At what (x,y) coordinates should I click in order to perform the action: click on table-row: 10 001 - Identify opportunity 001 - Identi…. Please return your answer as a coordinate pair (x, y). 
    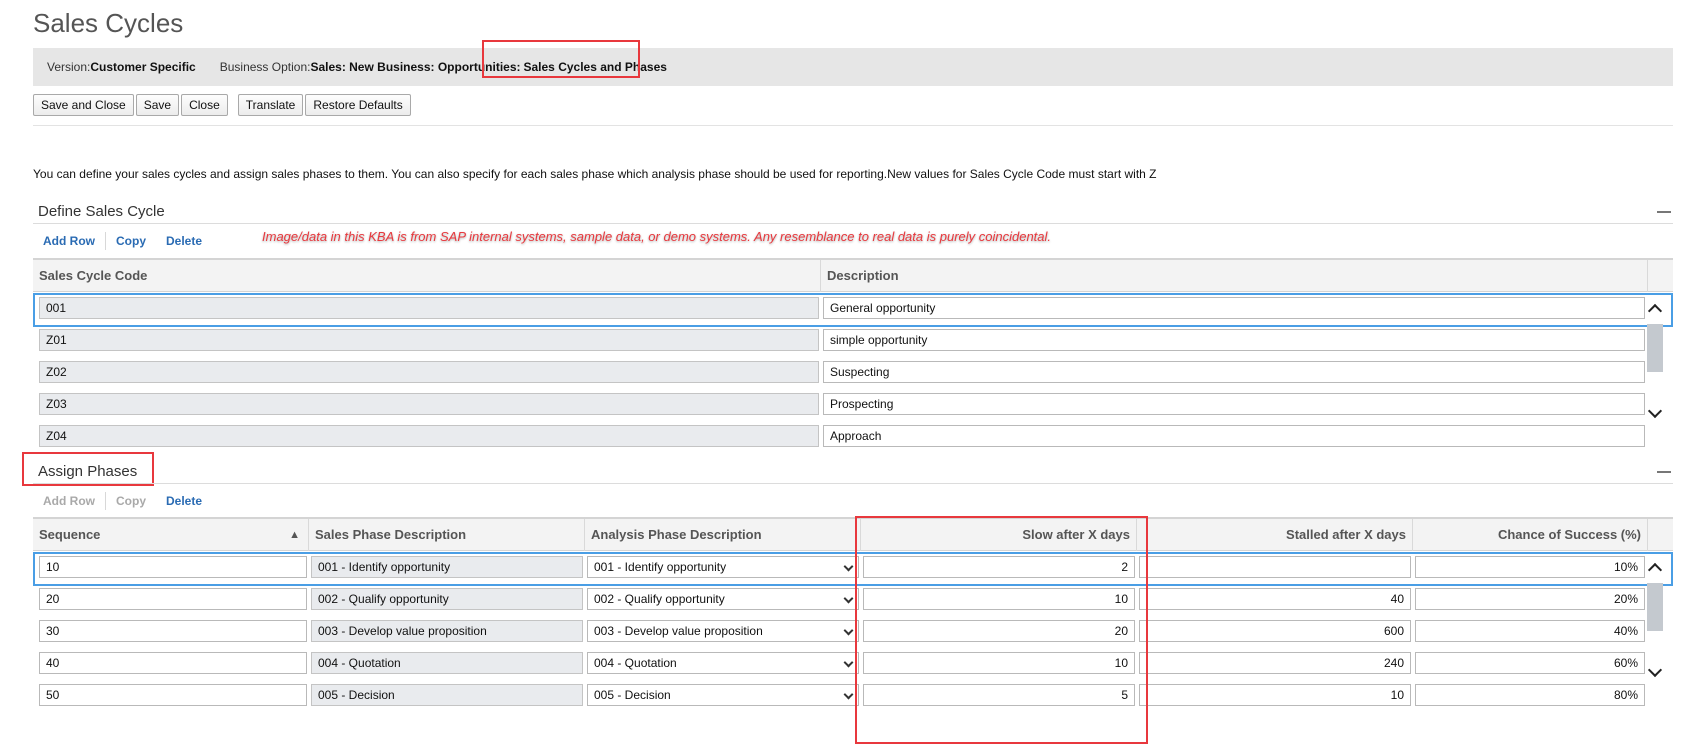
    Looking at the image, I should click on (853, 568).